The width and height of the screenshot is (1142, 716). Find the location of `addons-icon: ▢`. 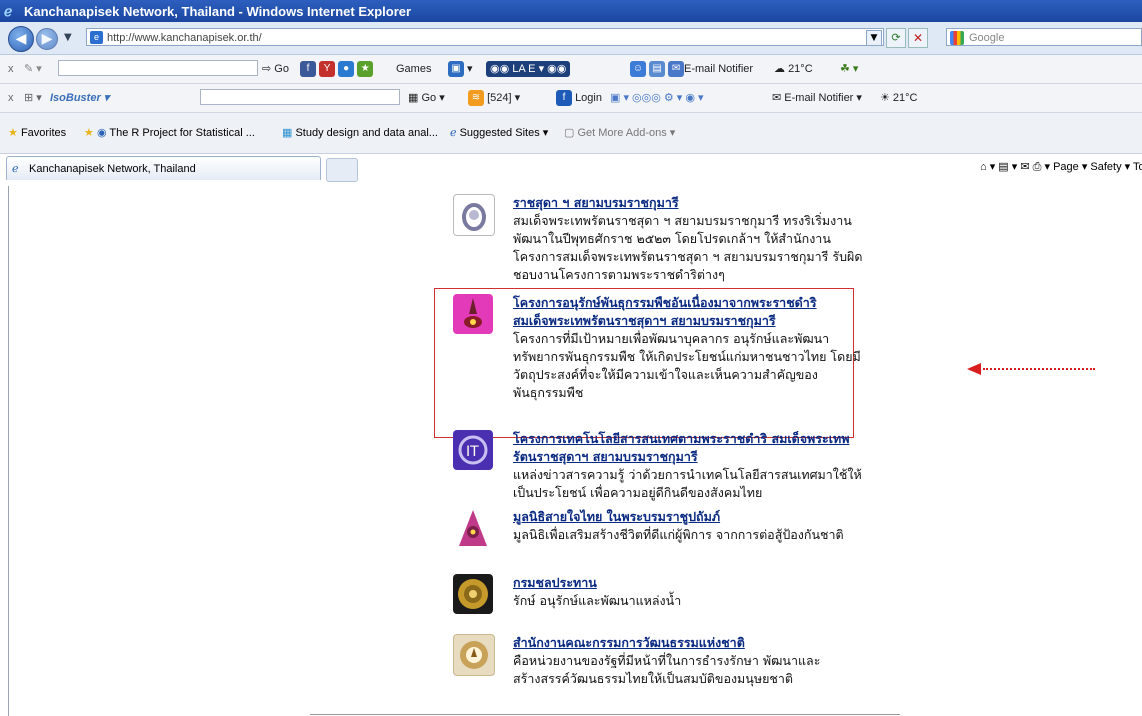

addons-icon: ▢ is located at coordinates (569, 133).